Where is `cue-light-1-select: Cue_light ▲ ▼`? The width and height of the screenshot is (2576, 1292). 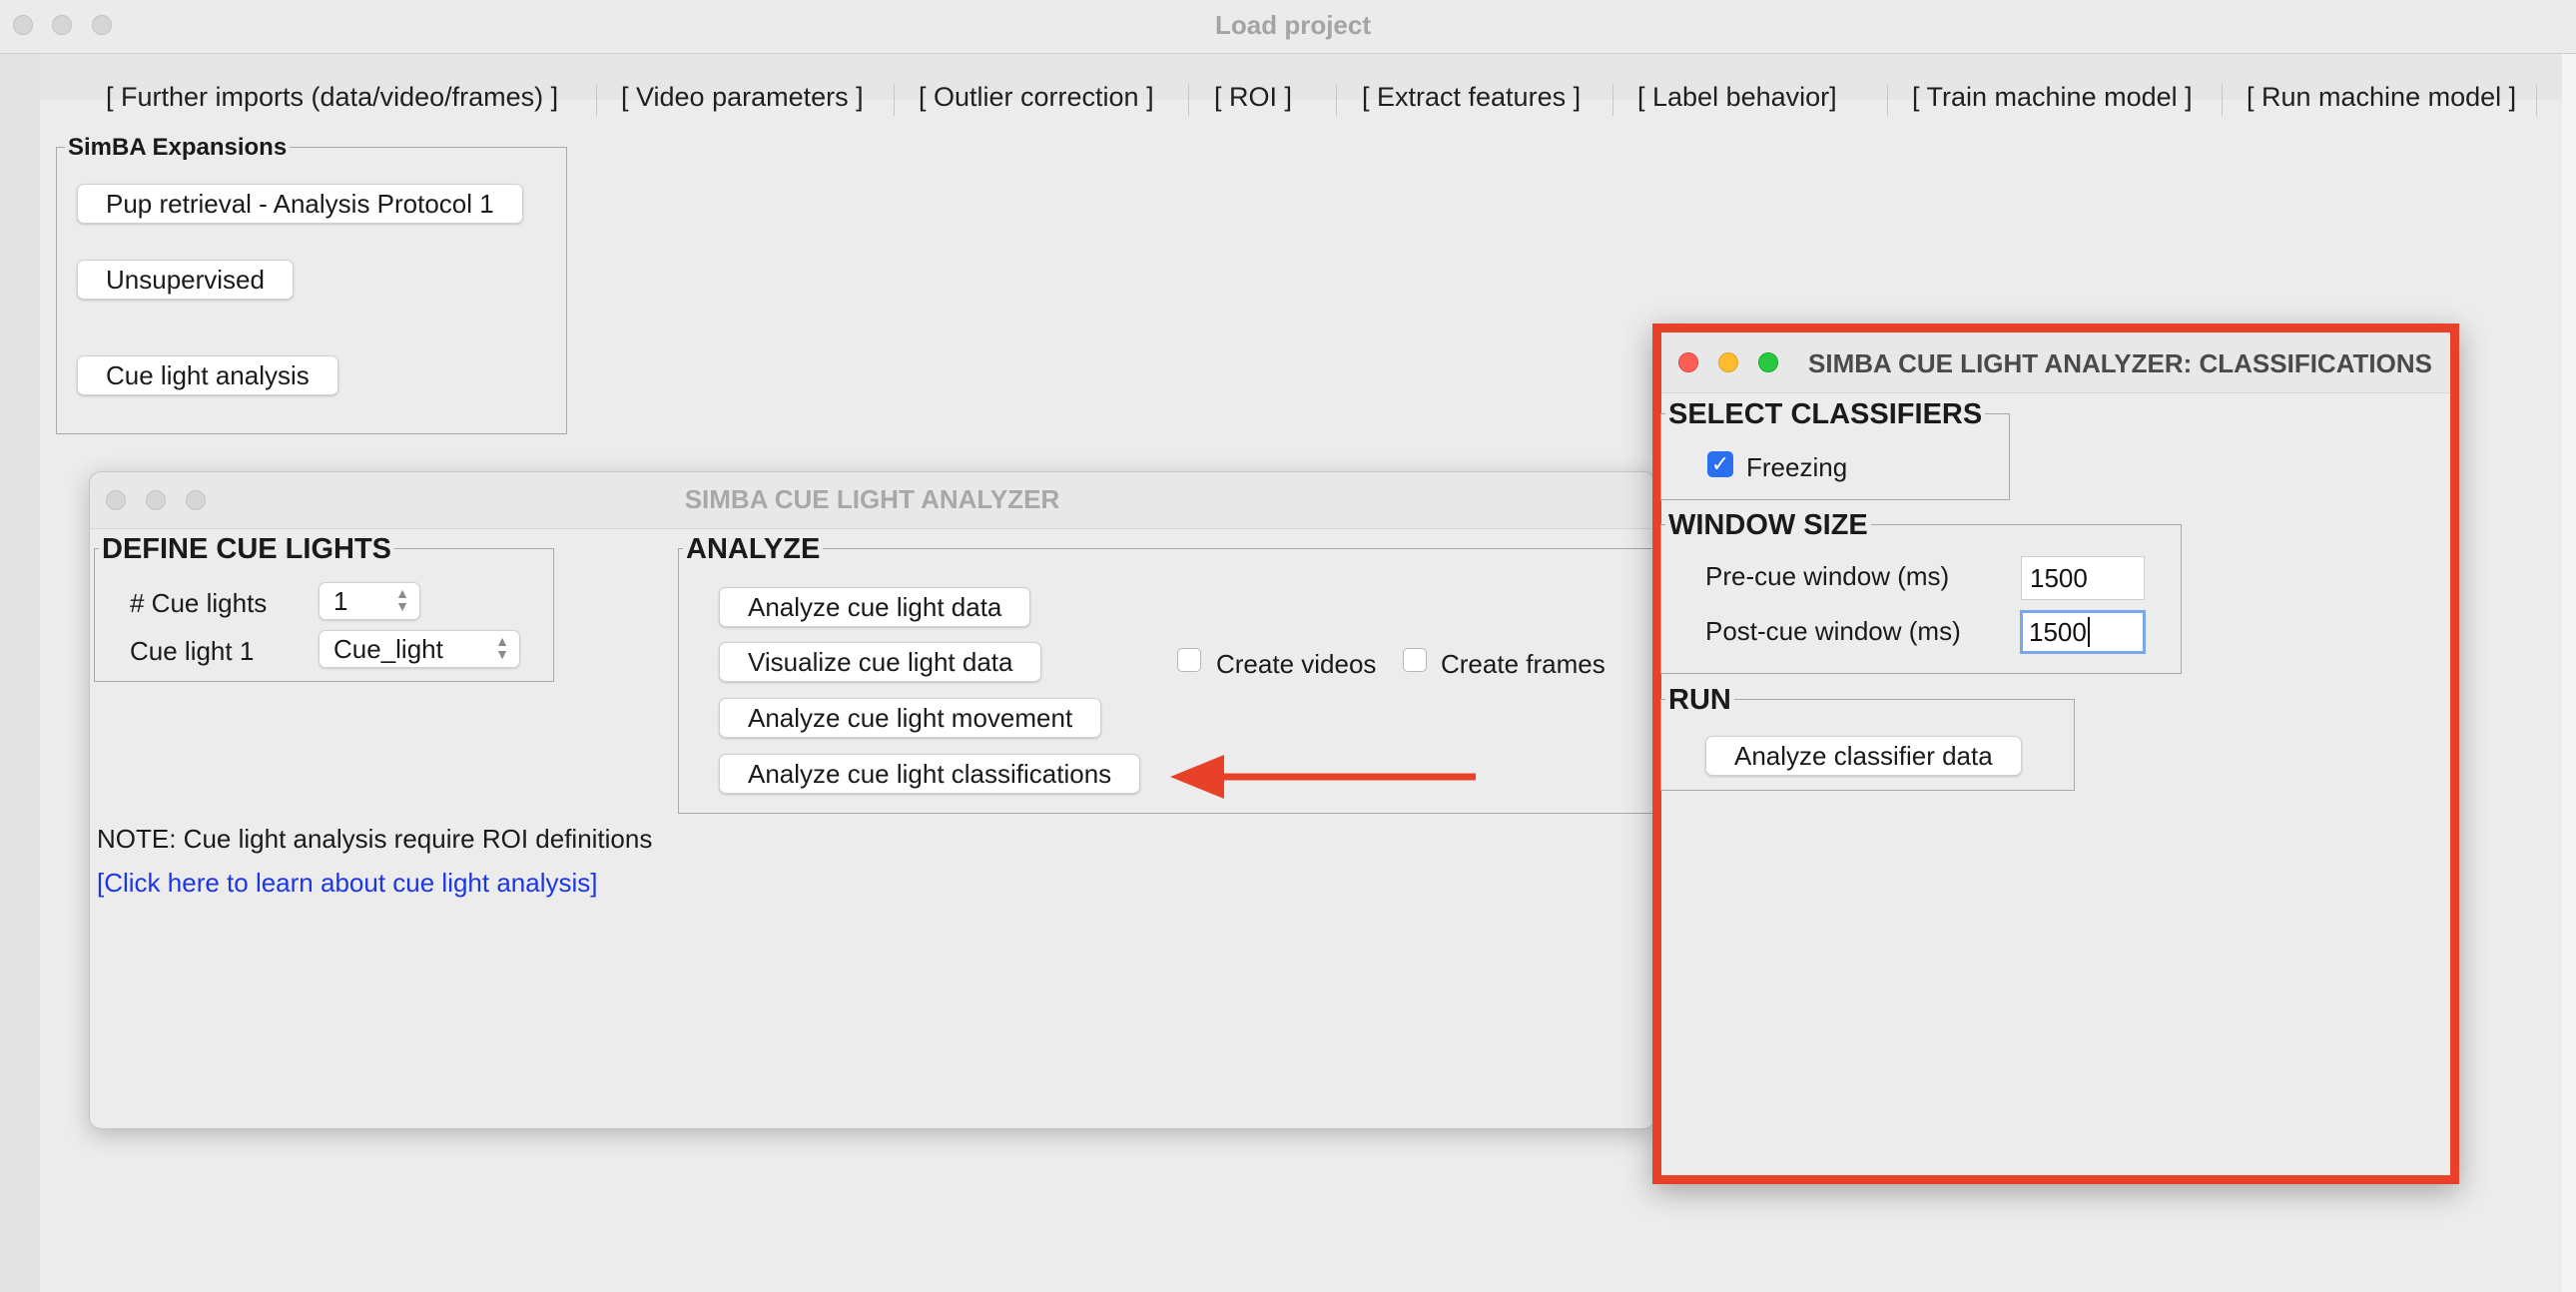 cue-light-1-select: Cue_light ▲ ▼ is located at coordinates (419, 649).